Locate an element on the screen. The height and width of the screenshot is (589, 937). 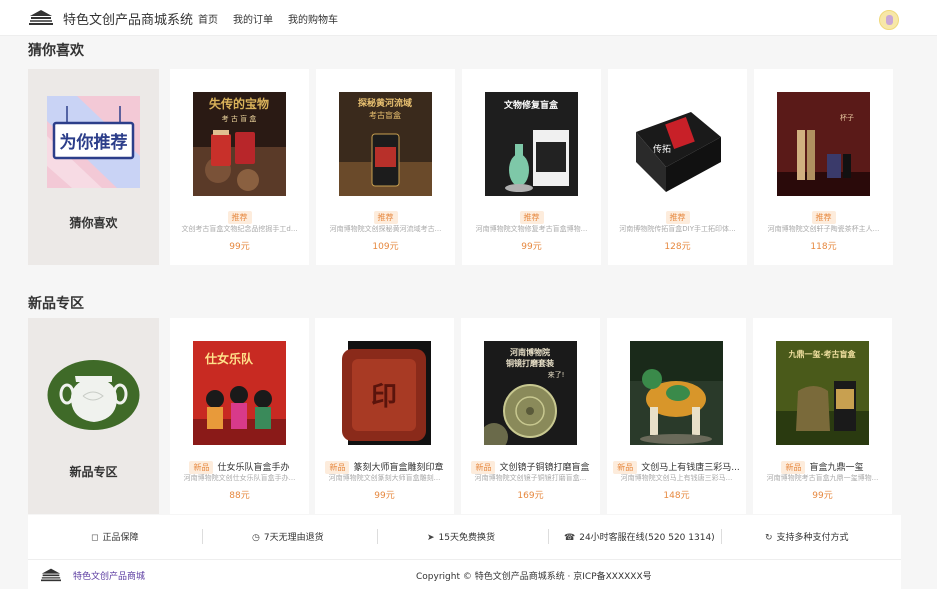
product-price: 128元 is located at coordinates (677, 247).